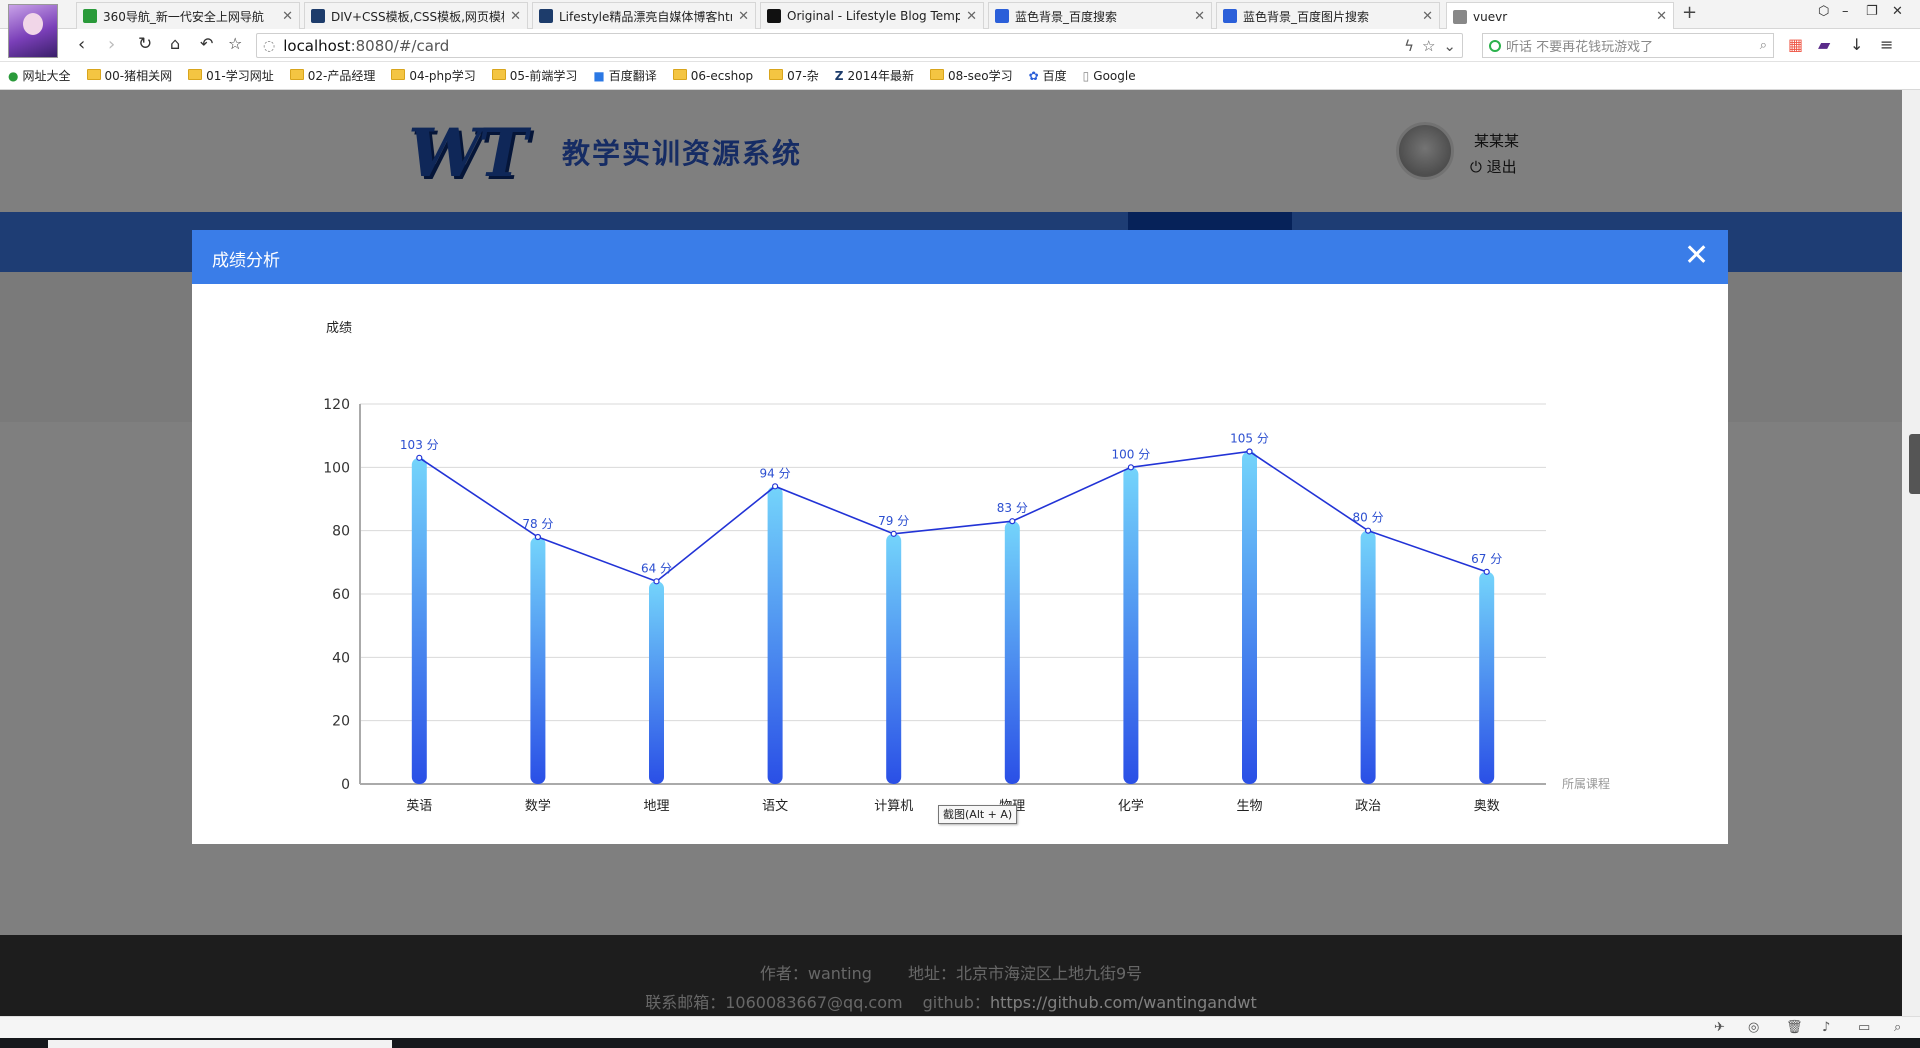 The image size is (1920, 1048). I want to click on zoom-icon: ⌕, so click(1897, 1027).